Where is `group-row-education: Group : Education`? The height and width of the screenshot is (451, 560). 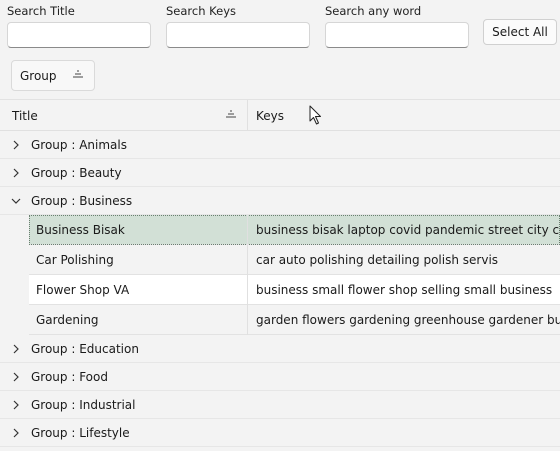
group-row-education: Group : Education is located at coordinates (280, 349).